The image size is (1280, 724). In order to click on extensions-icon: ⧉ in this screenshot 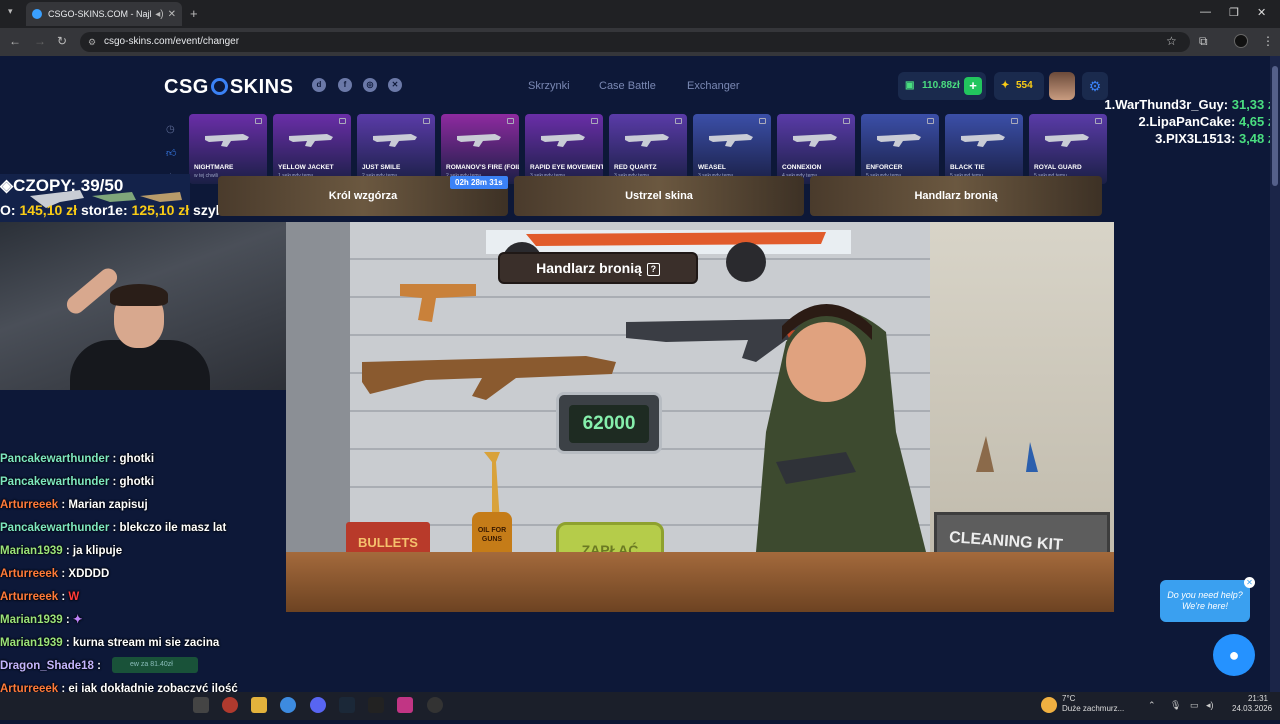, I will do `click(1203, 41)`.